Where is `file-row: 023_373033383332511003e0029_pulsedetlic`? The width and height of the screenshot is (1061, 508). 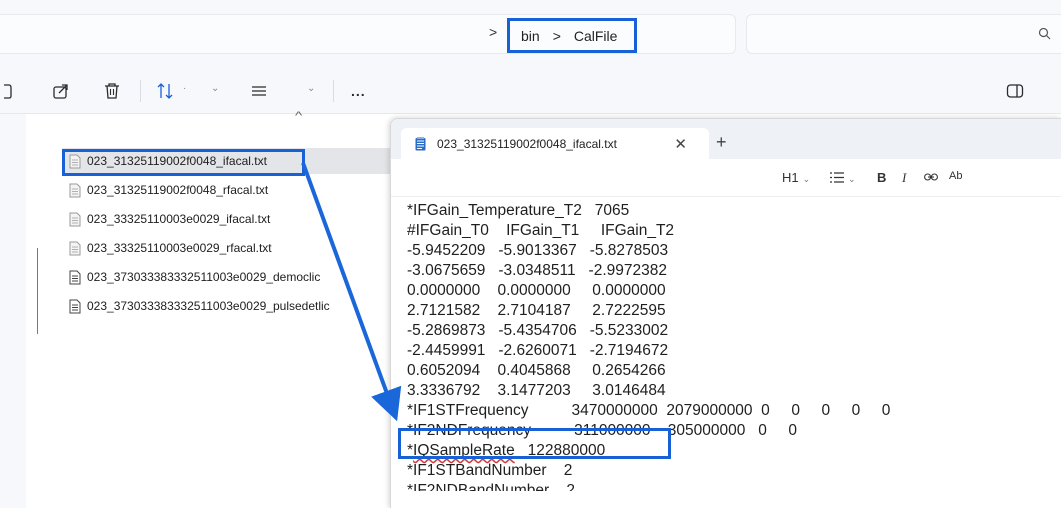 file-row: 023_373033383332511003e0029_pulsedetlic is located at coordinates (227, 306).